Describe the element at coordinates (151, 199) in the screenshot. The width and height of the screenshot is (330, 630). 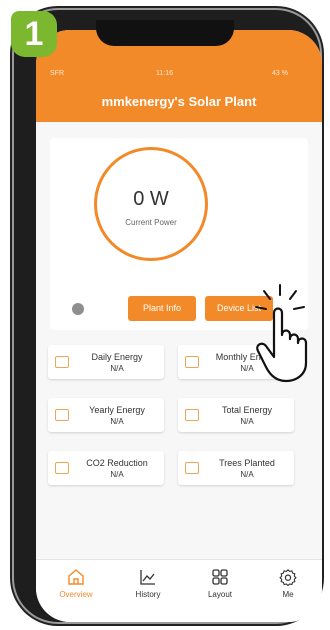
I see `current-power-value: 0 W` at that location.